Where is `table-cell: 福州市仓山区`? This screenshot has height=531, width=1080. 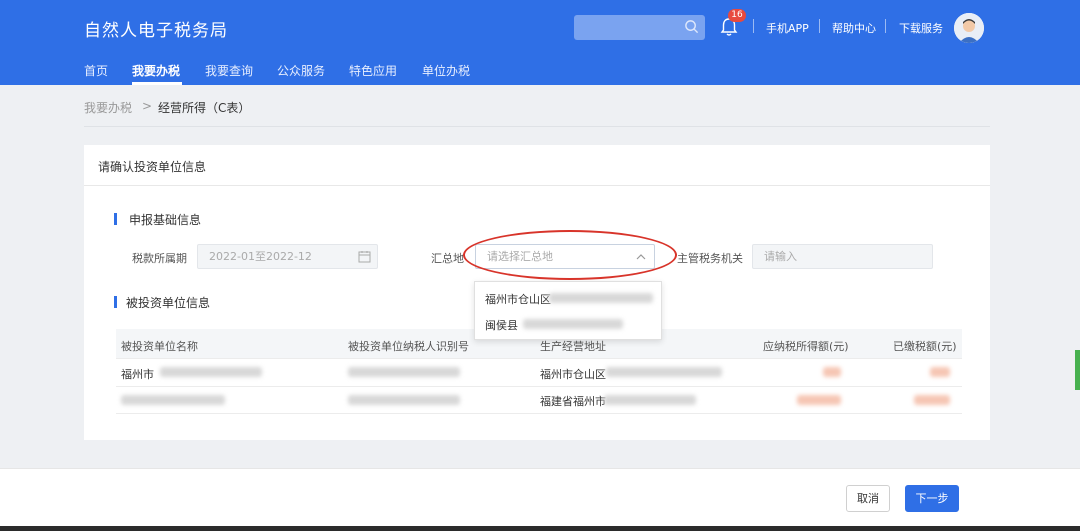
table-cell: 福州市仓山区 is located at coordinates (573, 374).